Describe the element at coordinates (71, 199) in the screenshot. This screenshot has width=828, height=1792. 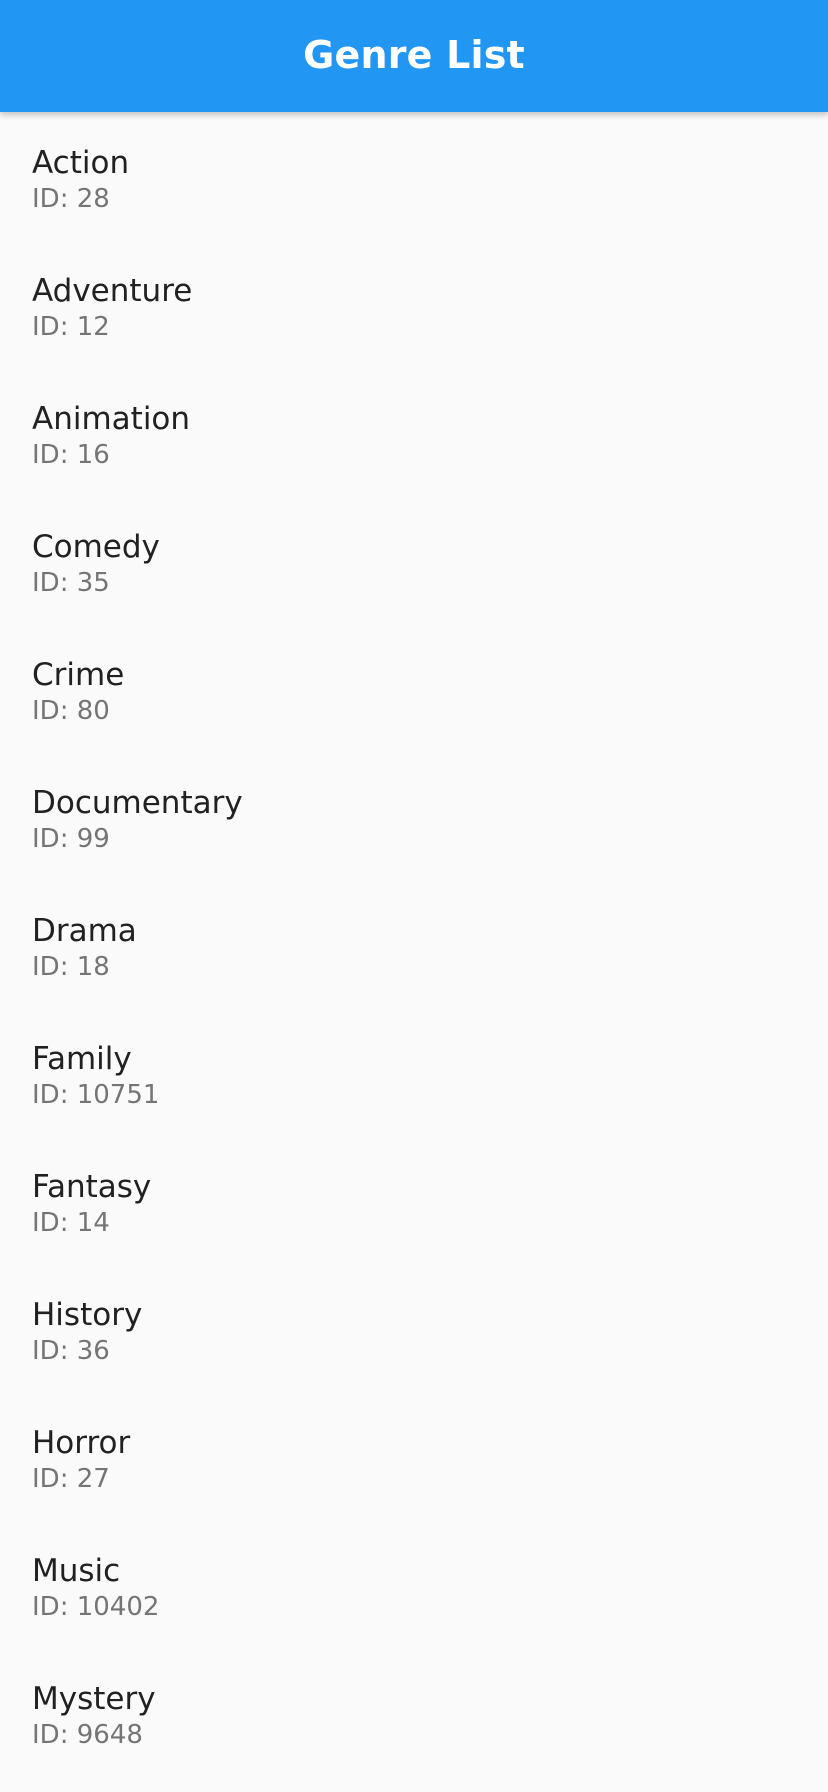
I see `genre-id: ID: 28` at that location.